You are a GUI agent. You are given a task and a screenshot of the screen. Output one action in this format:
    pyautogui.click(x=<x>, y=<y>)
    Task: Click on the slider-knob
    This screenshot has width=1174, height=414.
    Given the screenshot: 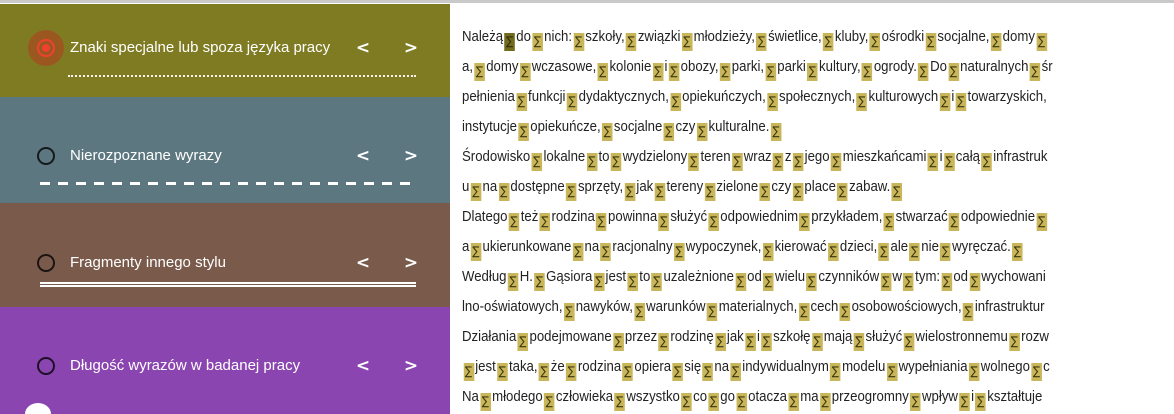 What is the action you would take?
    pyautogui.click(x=38, y=408)
    